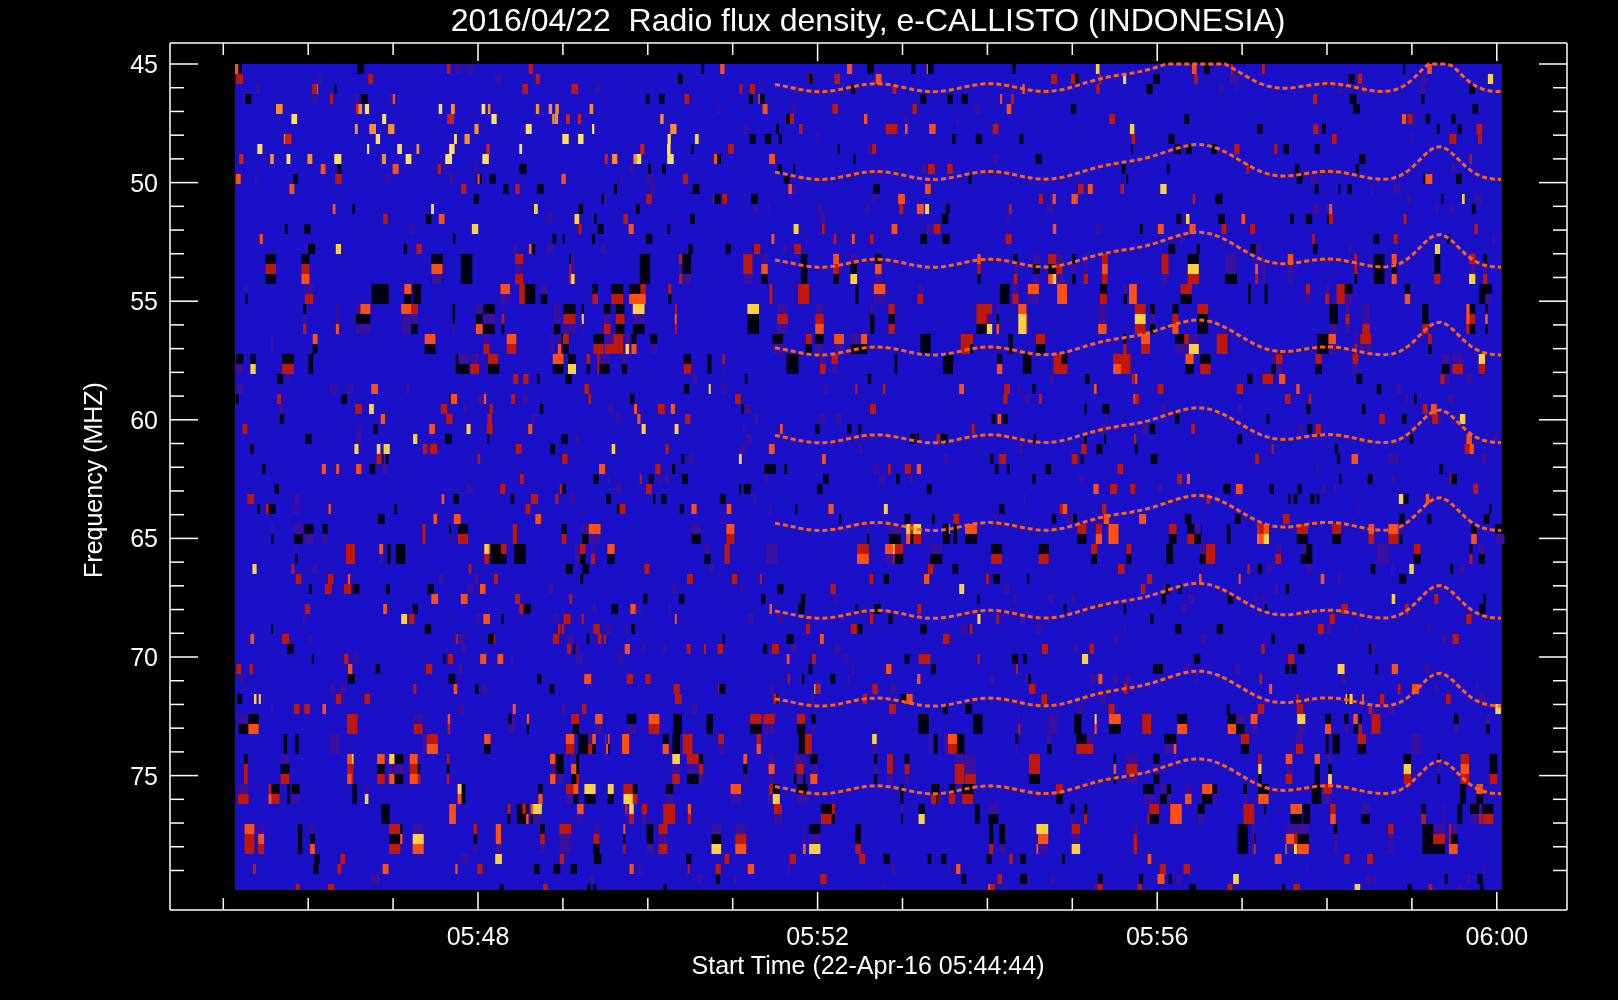 The height and width of the screenshot is (1000, 1618). Describe the element at coordinates (93, 480) in the screenshot. I see `y-axis-label: Frequency (MHZ)` at that location.